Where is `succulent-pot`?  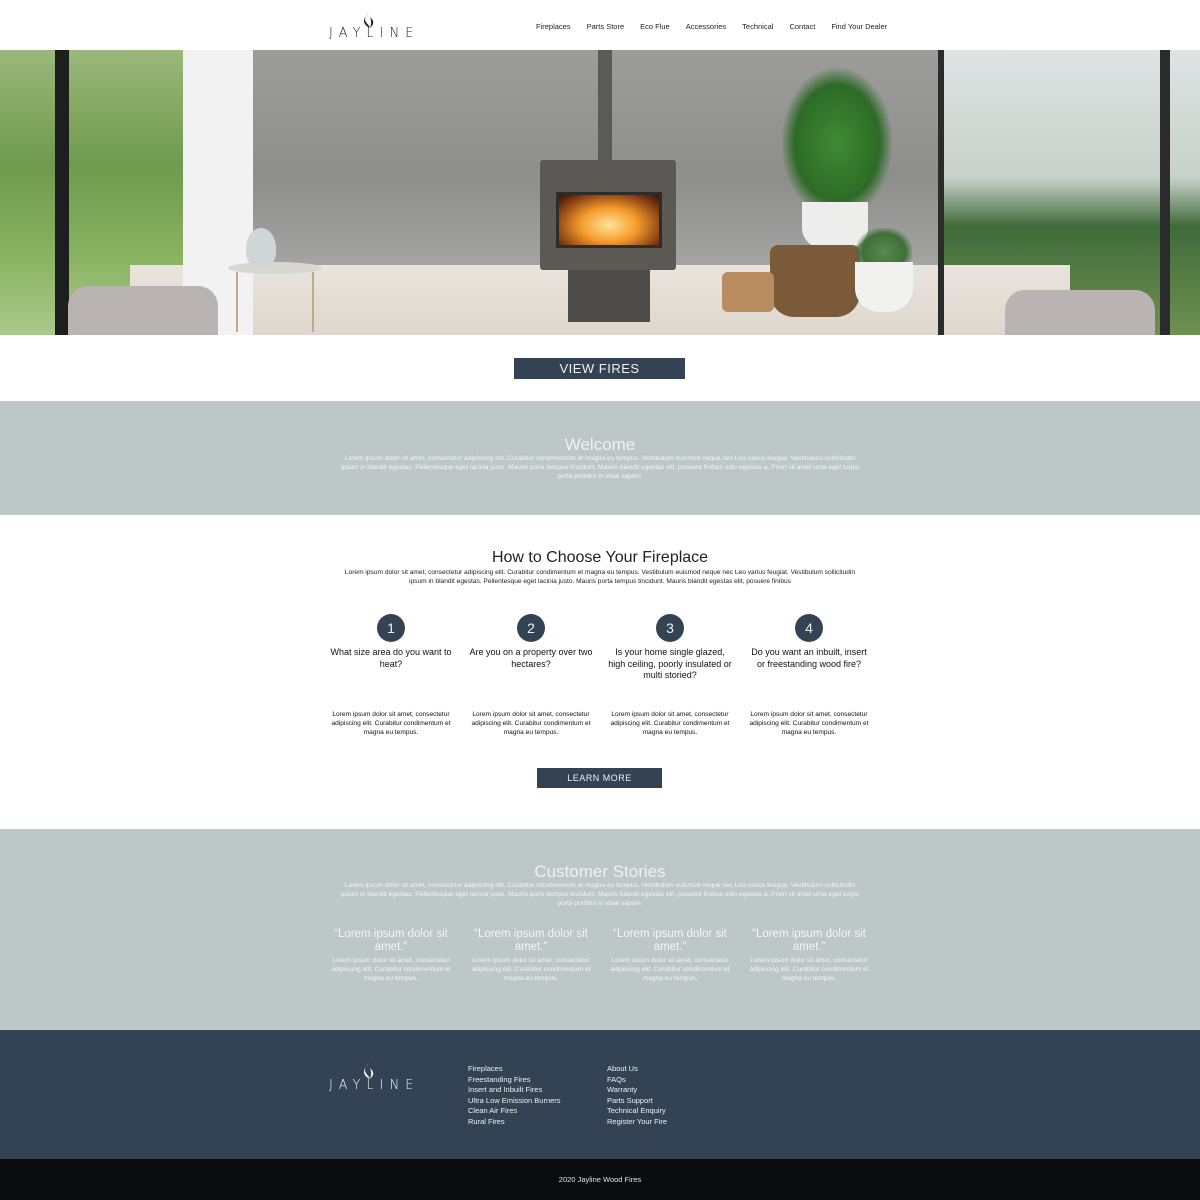 succulent-pot is located at coordinates (884, 287).